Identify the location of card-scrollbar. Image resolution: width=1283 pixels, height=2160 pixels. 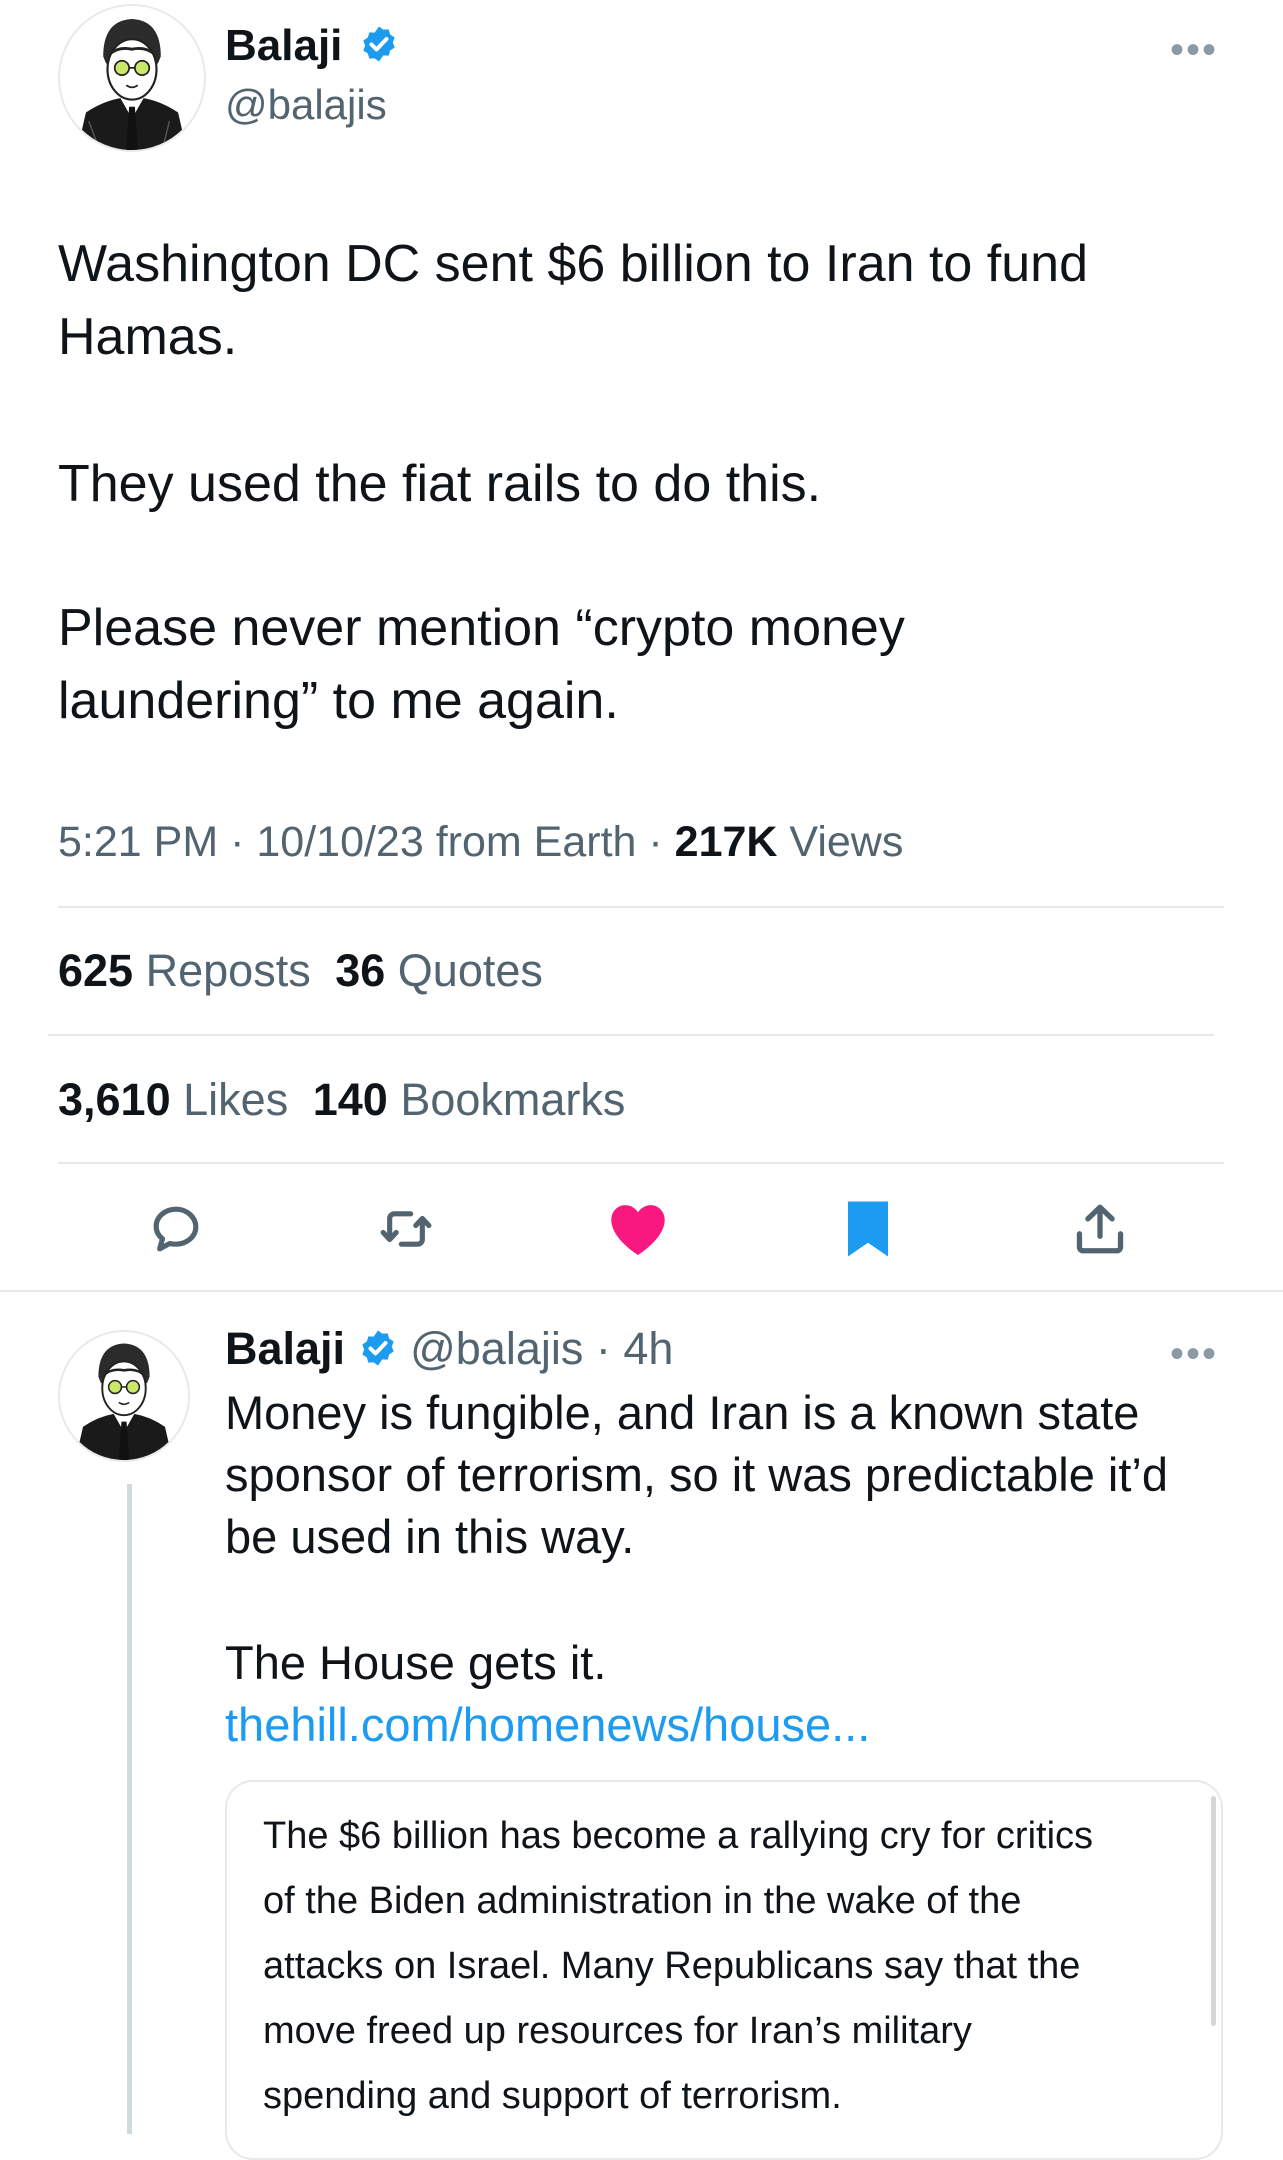
(1213, 1911).